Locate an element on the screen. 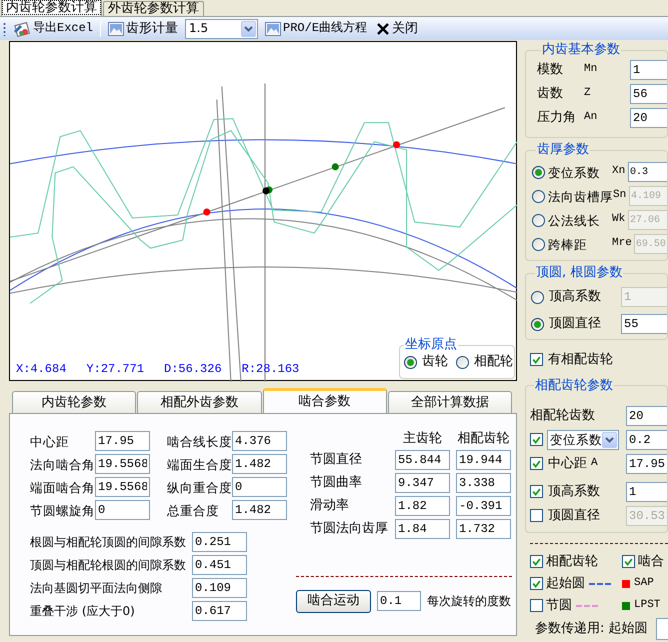 The image size is (668, 642). group-title: 内齿基本参数 is located at coordinates (581, 50).